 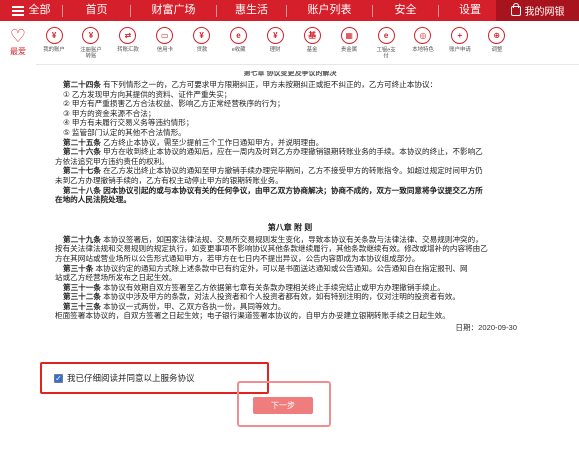 What do you see at coordinates (18, 51) in the screenshot?
I see `toolbar-favorite-label: 最爱` at bounding box center [18, 51].